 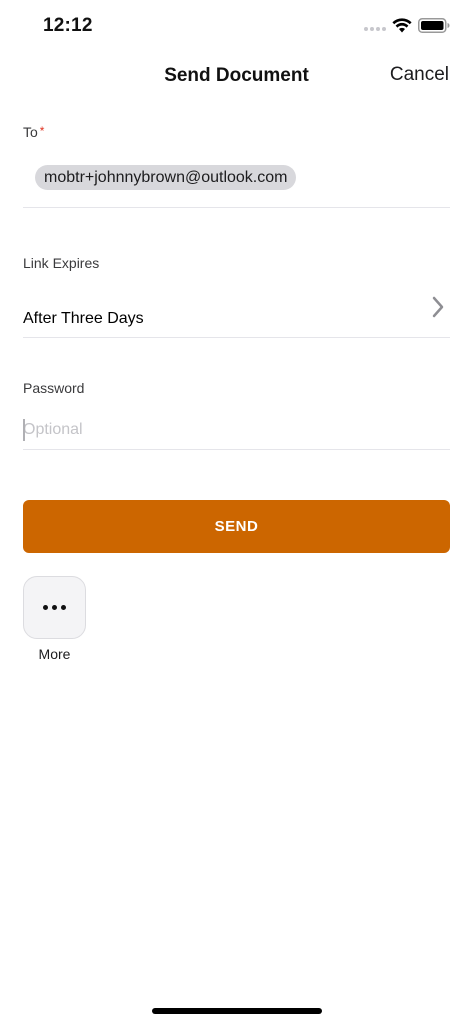 What do you see at coordinates (419, 75) in the screenshot?
I see `cancel-button: Cancel` at bounding box center [419, 75].